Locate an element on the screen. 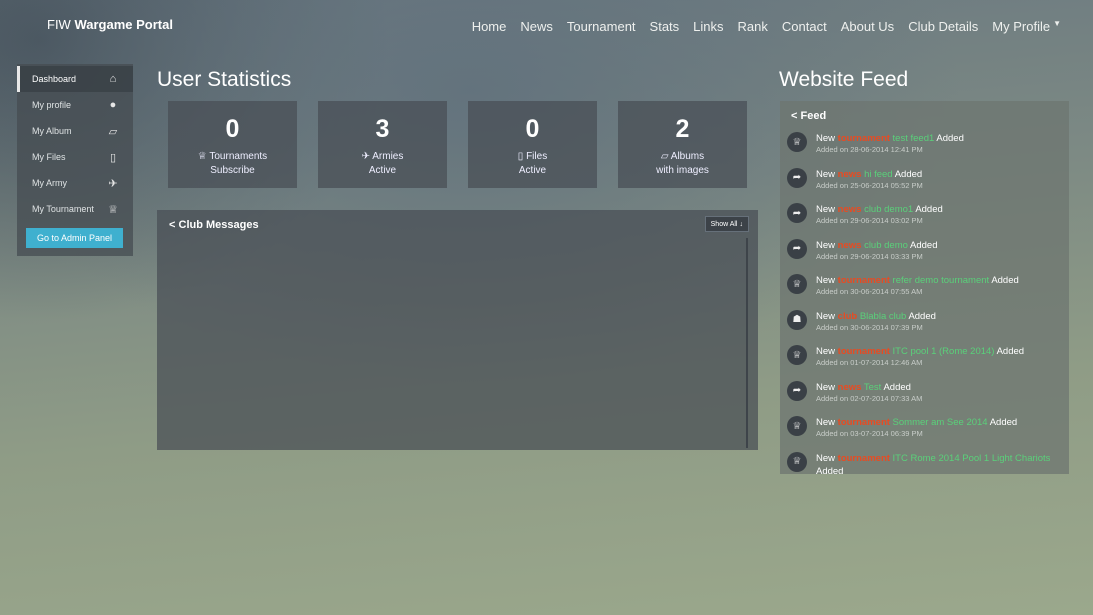 The width and height of the screenshot is (1093, 615). feed-date: Added on 30-06-2014 07:55 AM is located at coordinates (869, 291).